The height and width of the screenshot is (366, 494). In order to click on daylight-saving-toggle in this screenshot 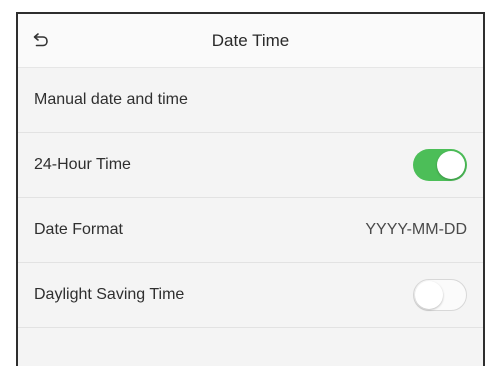, I will do `click(440, 295)`.